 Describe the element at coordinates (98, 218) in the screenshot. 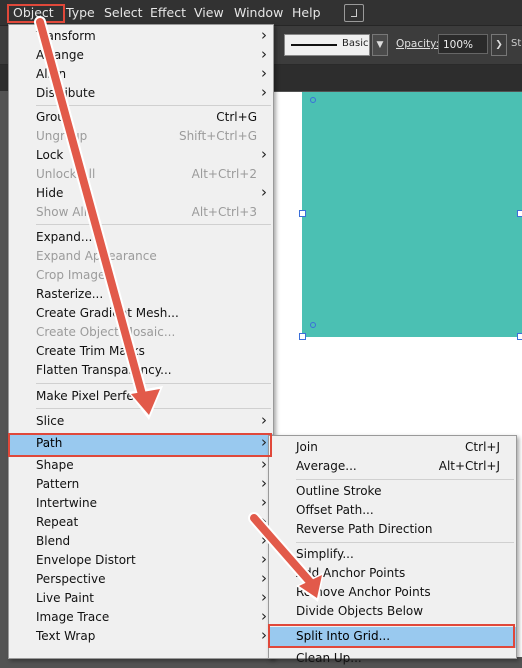

I see `arrow-to-path` at that location.